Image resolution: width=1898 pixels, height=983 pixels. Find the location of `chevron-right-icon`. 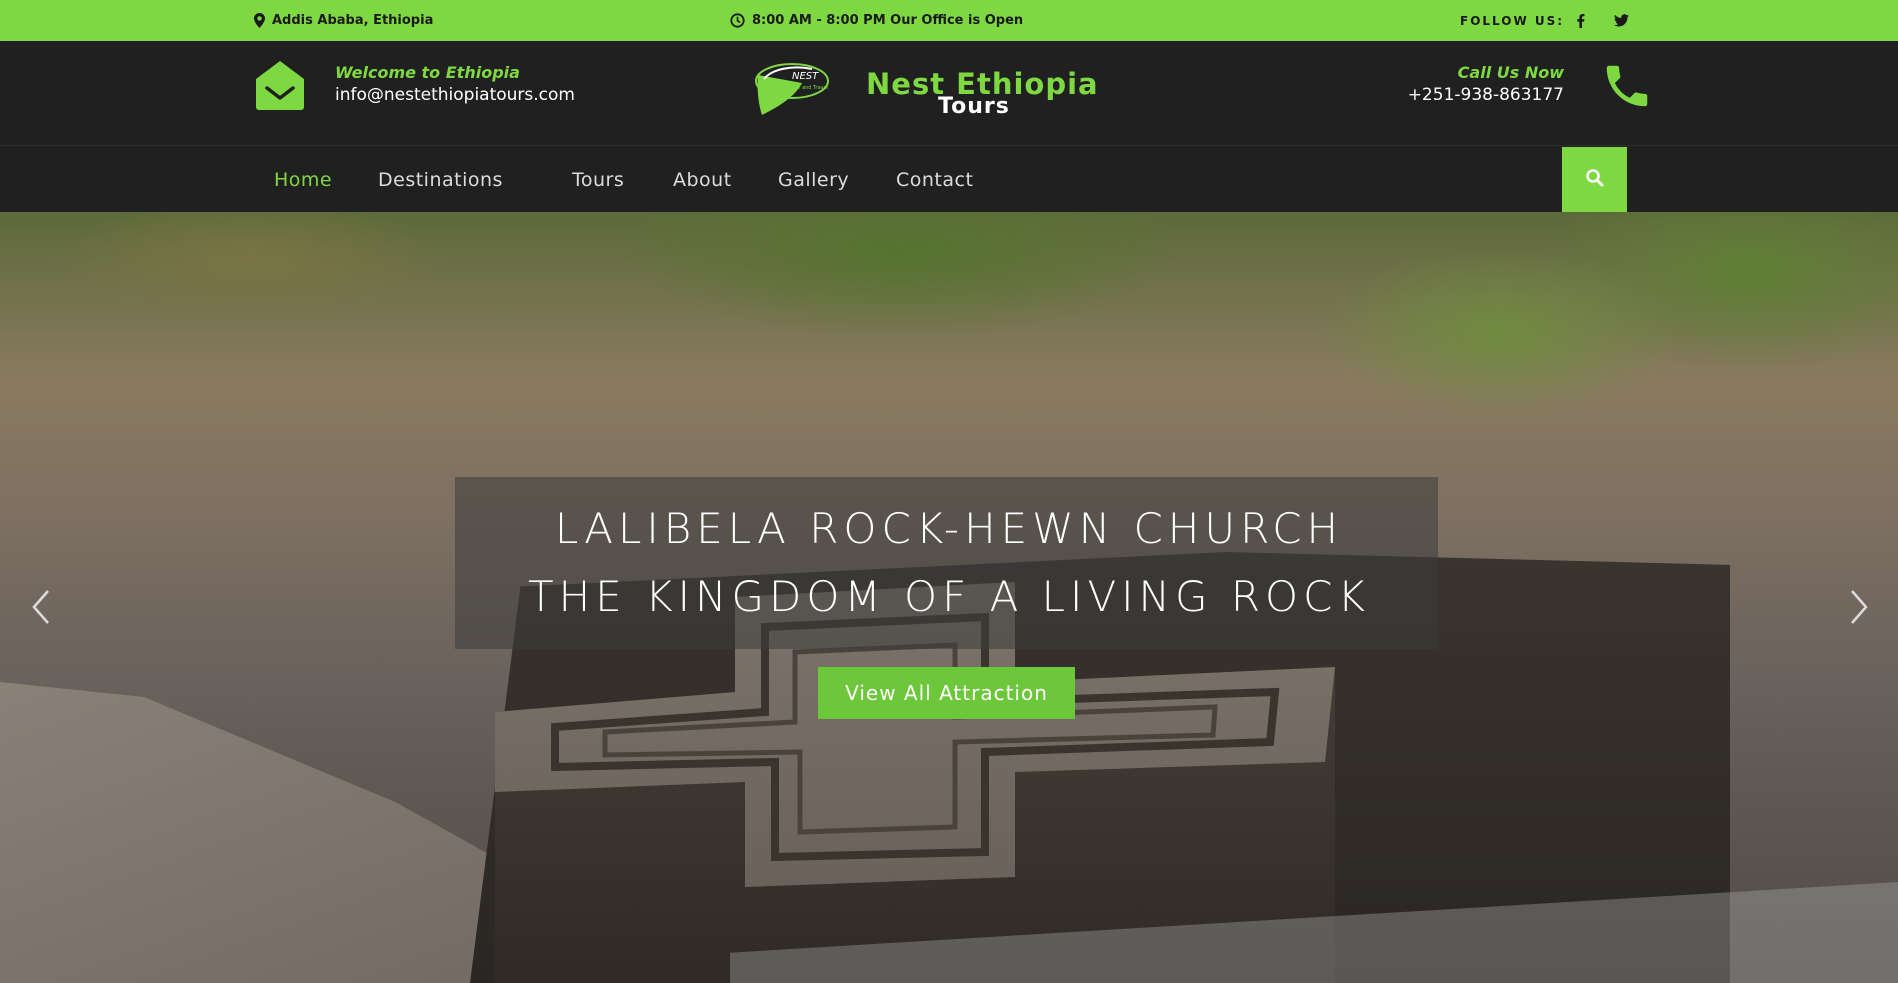

chevron-right-icon is located at coordinates (1859, 607).